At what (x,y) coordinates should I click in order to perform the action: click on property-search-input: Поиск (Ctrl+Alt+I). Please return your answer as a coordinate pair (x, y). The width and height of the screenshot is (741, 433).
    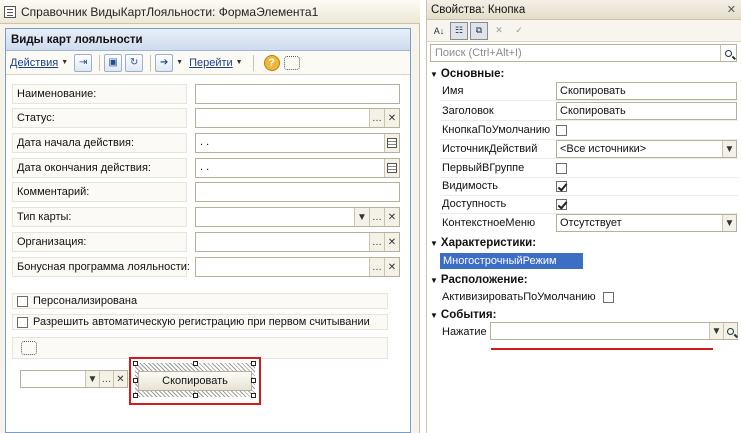
    Looking at the image, I should click on (583, 53).